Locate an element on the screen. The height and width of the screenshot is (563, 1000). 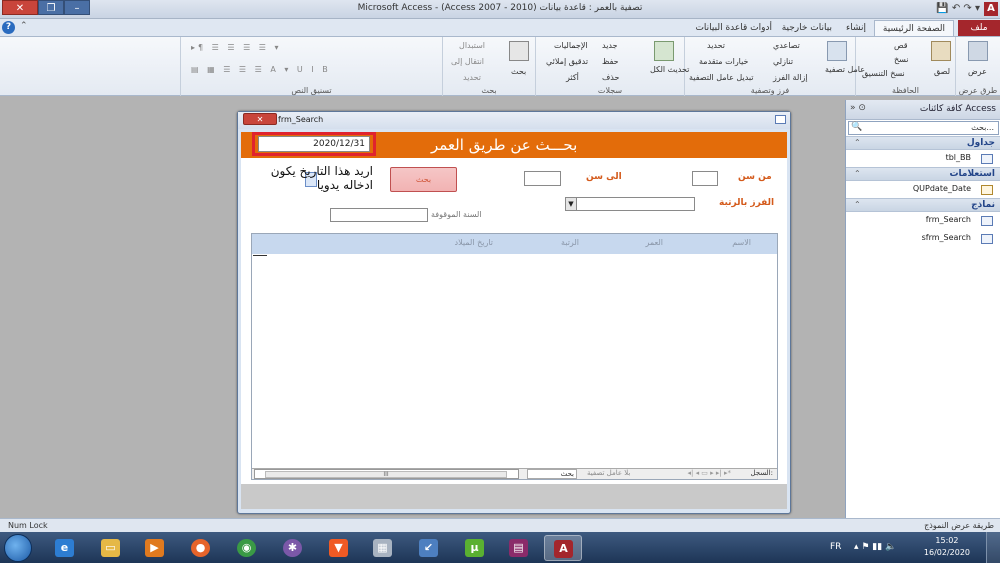
save-record-button: حفظ is located at coordinates (610, 61).